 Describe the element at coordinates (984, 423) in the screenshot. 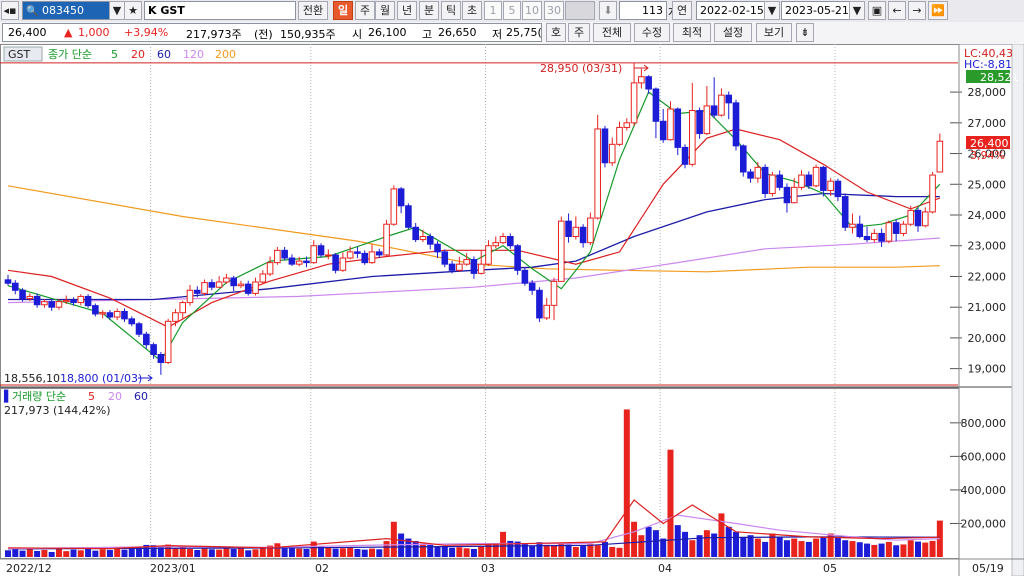

I see `volume-axis-label: 800,000` at that location.